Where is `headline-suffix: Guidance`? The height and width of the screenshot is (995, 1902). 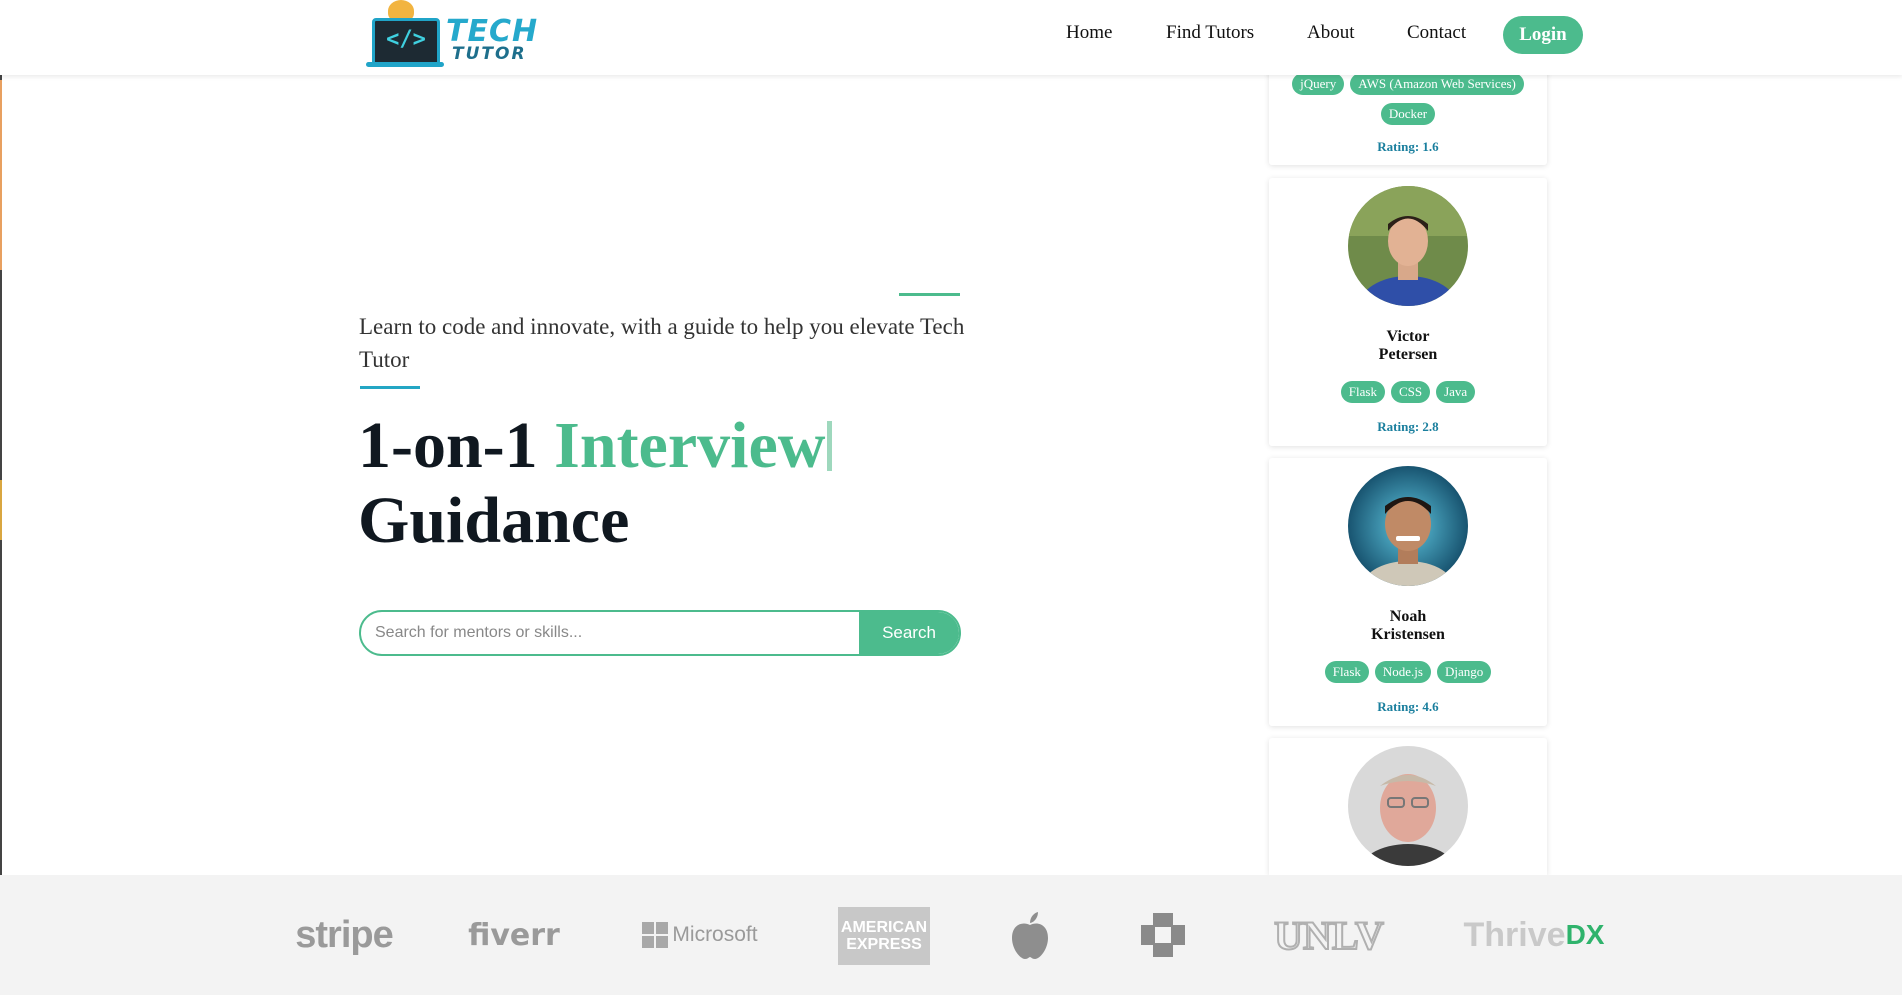
headline-suffix: Guidance is located at coordinates (494, 520).